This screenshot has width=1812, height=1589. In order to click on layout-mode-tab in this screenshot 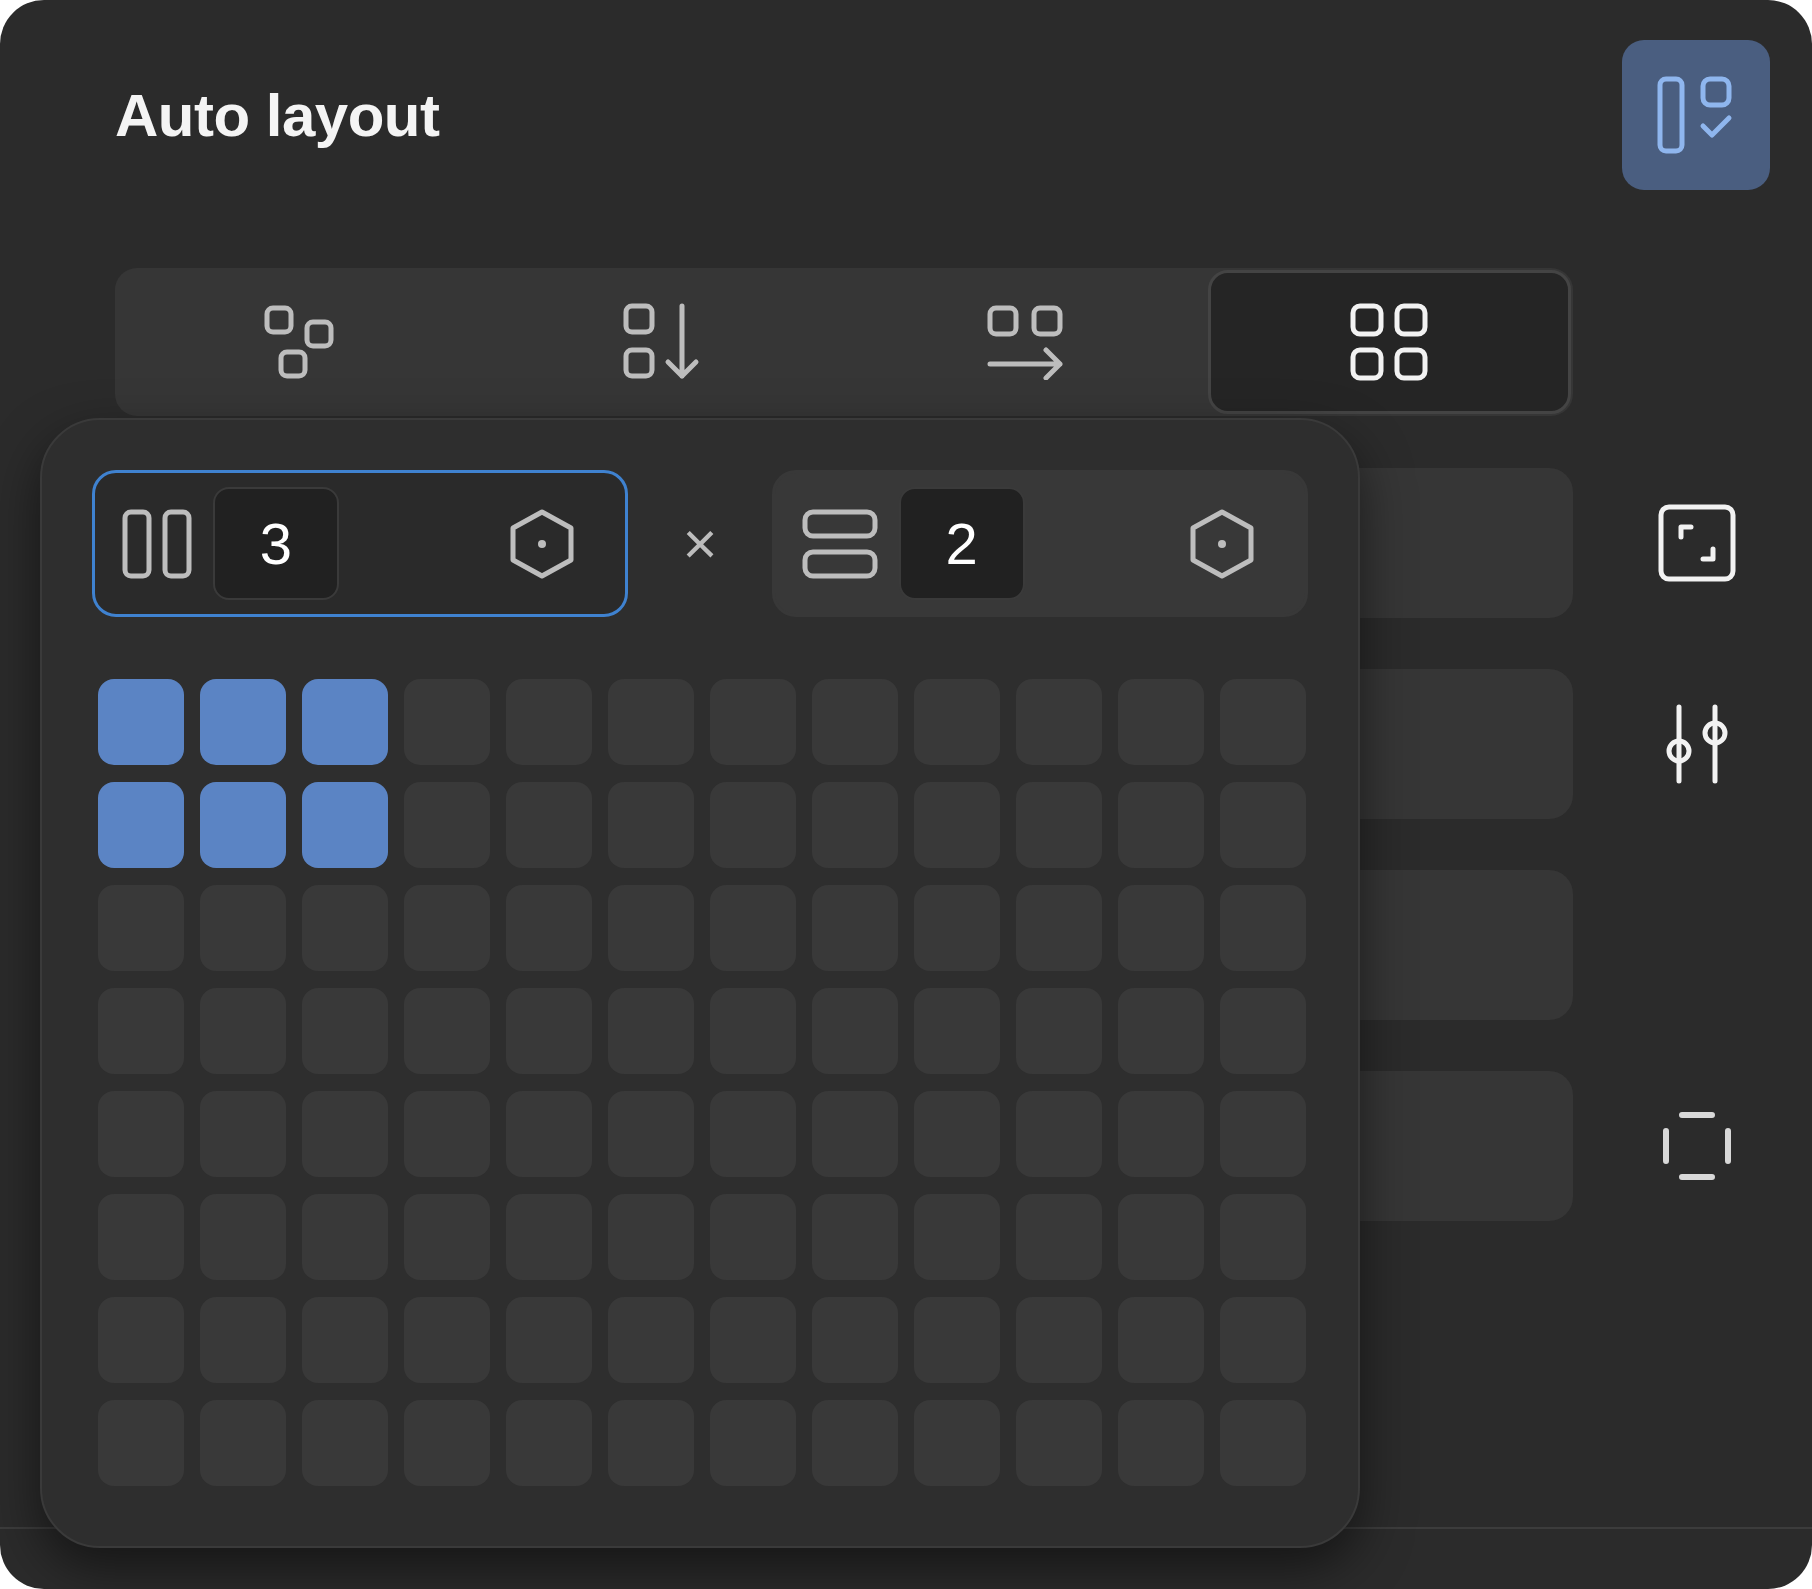, I will do `click(1389, 342)`.